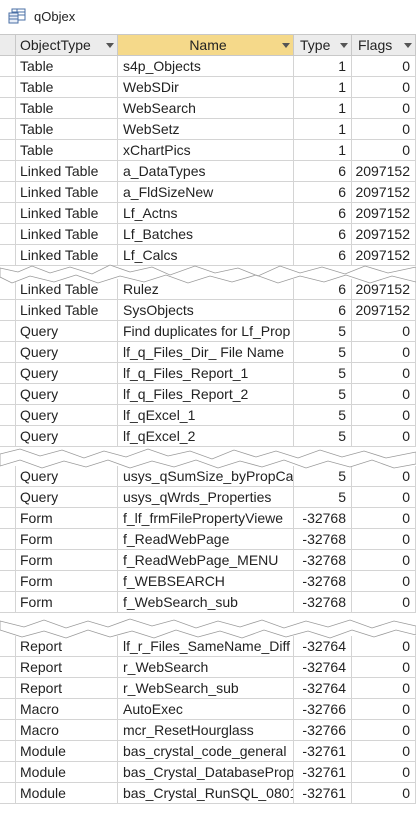 This screenshot has width=416, height=820. I want to click on cell-name: usys_qWrds_Properties, so click(206, 497).